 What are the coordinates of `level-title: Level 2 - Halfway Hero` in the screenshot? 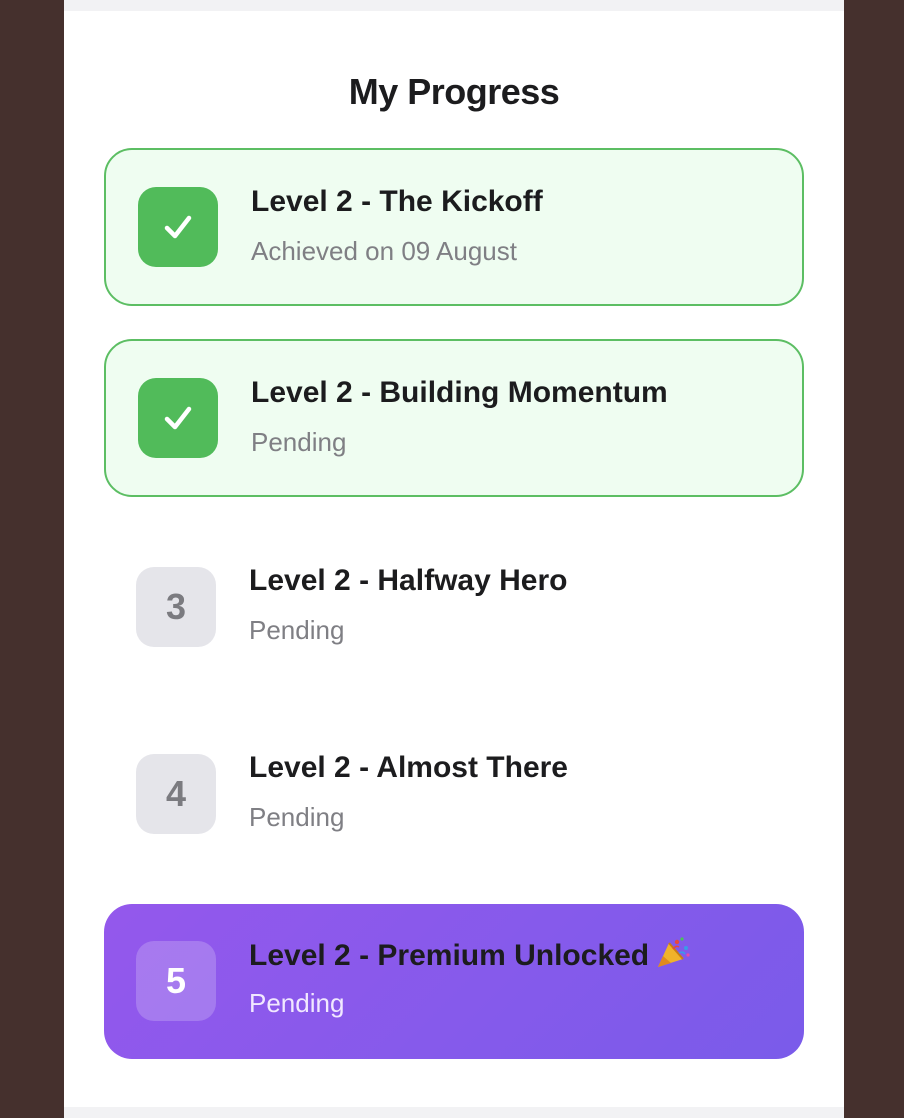 It's located at (408, 580).